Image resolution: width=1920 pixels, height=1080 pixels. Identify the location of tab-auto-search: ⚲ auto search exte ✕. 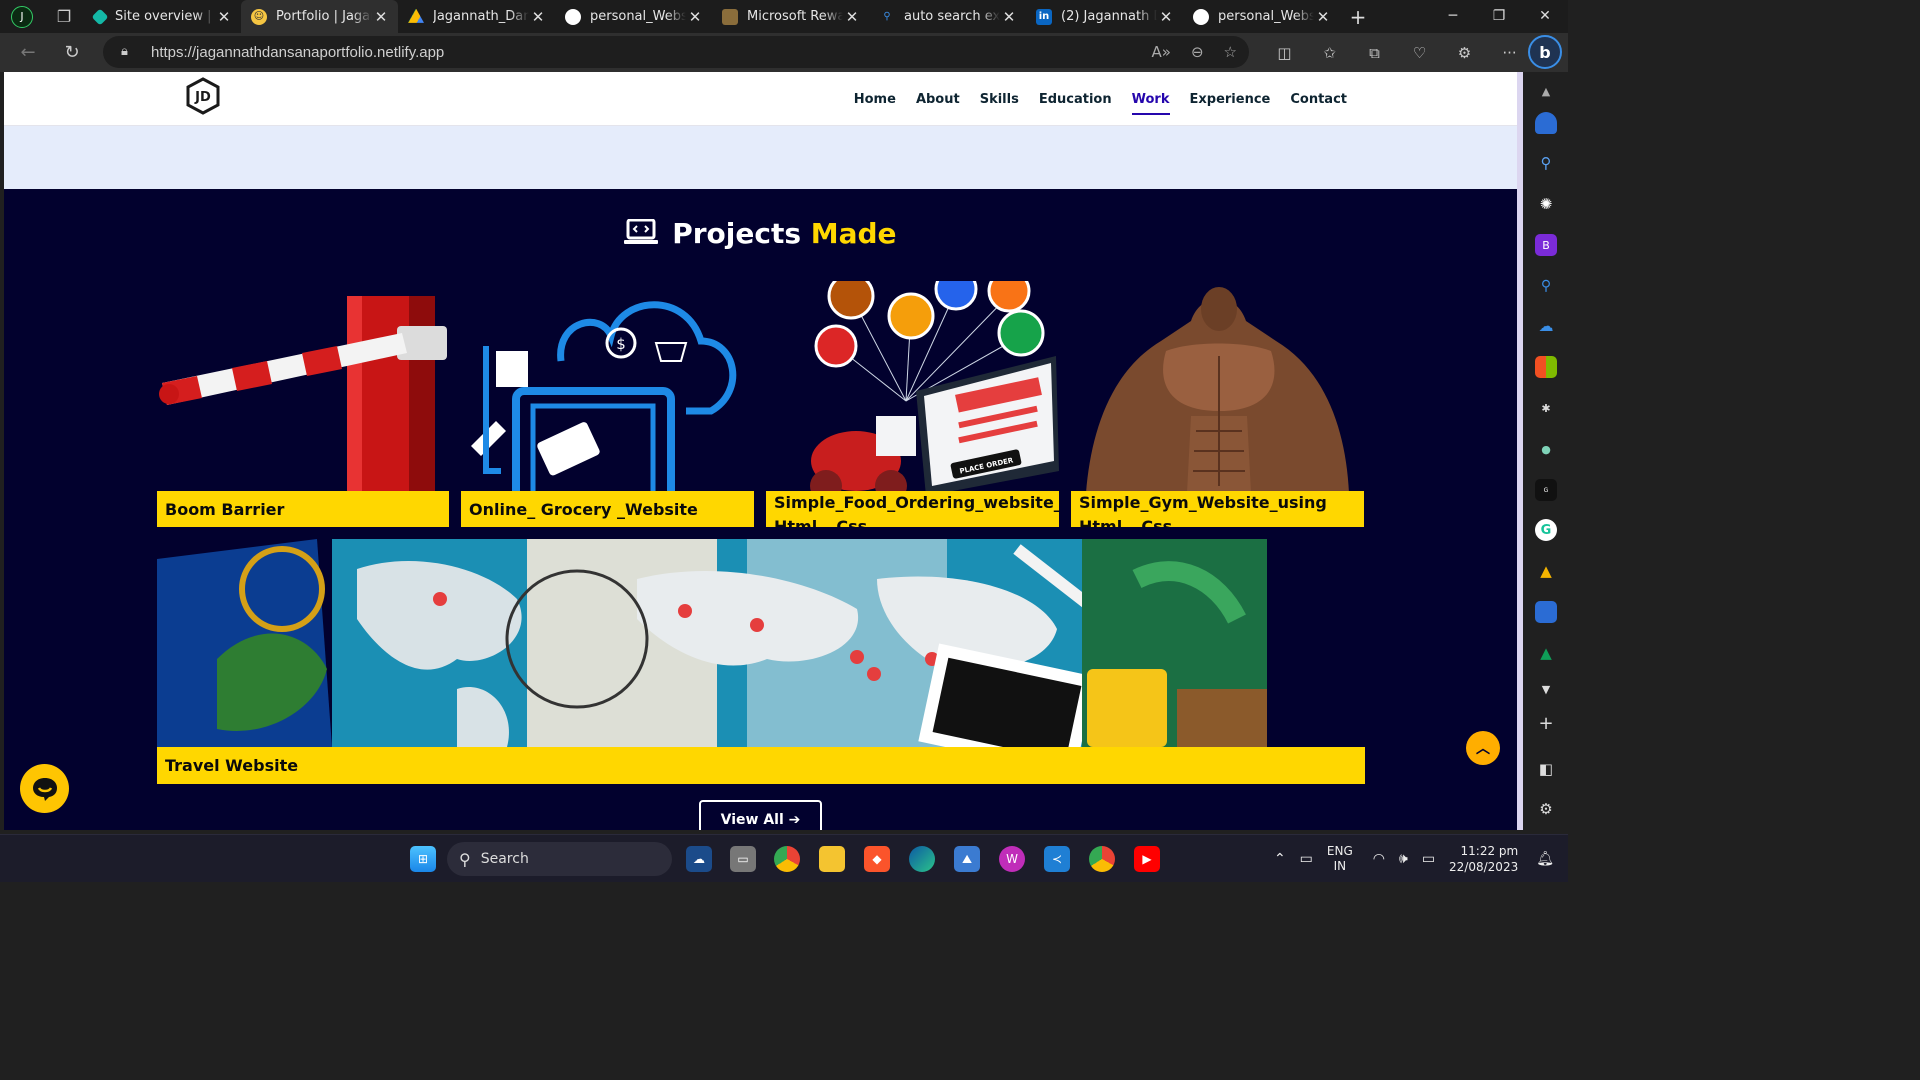
(947, 16).